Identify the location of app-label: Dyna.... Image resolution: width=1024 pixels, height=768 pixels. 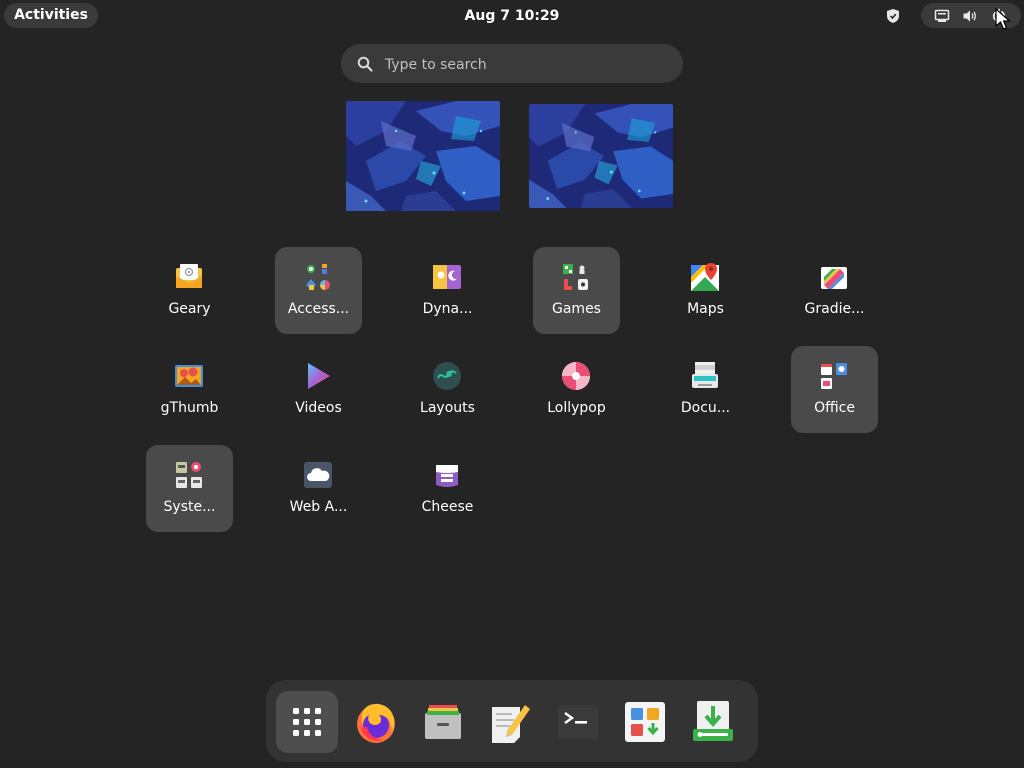
(447, 309).